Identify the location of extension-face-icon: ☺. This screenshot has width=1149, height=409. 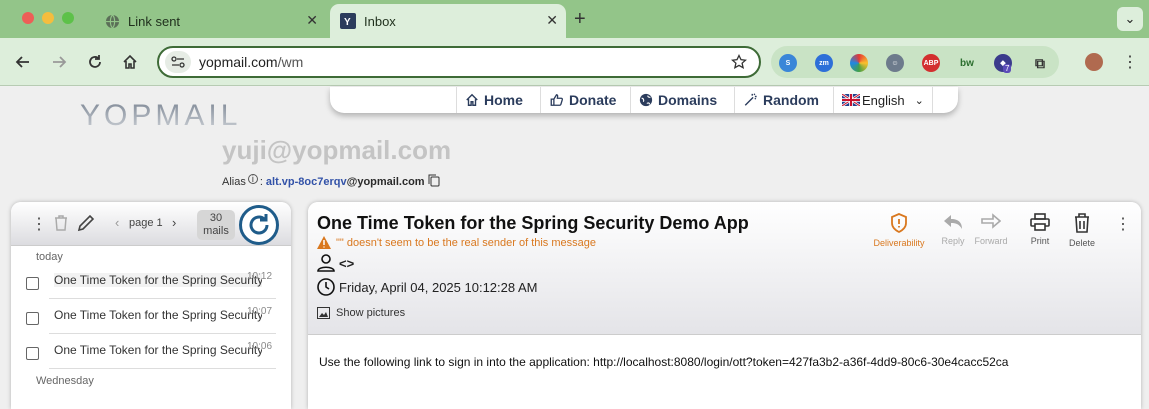
(895, 63).